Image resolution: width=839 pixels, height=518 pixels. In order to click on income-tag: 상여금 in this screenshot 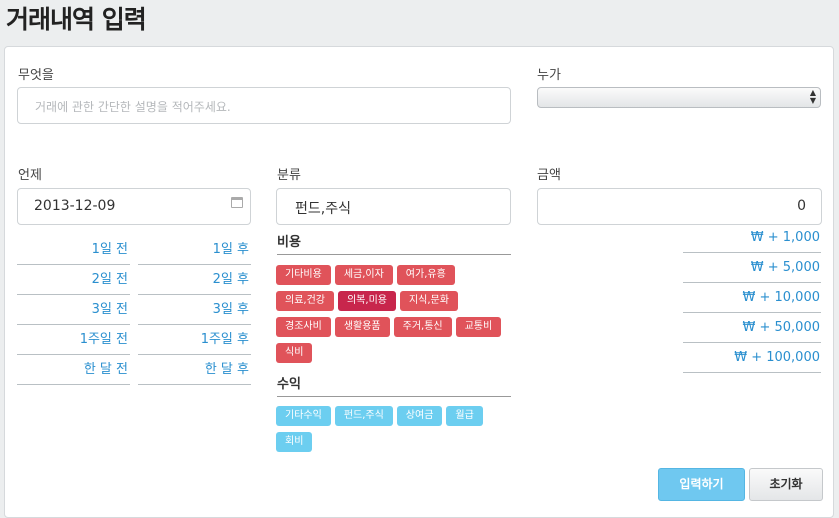, I will do `click(419, 416)`.